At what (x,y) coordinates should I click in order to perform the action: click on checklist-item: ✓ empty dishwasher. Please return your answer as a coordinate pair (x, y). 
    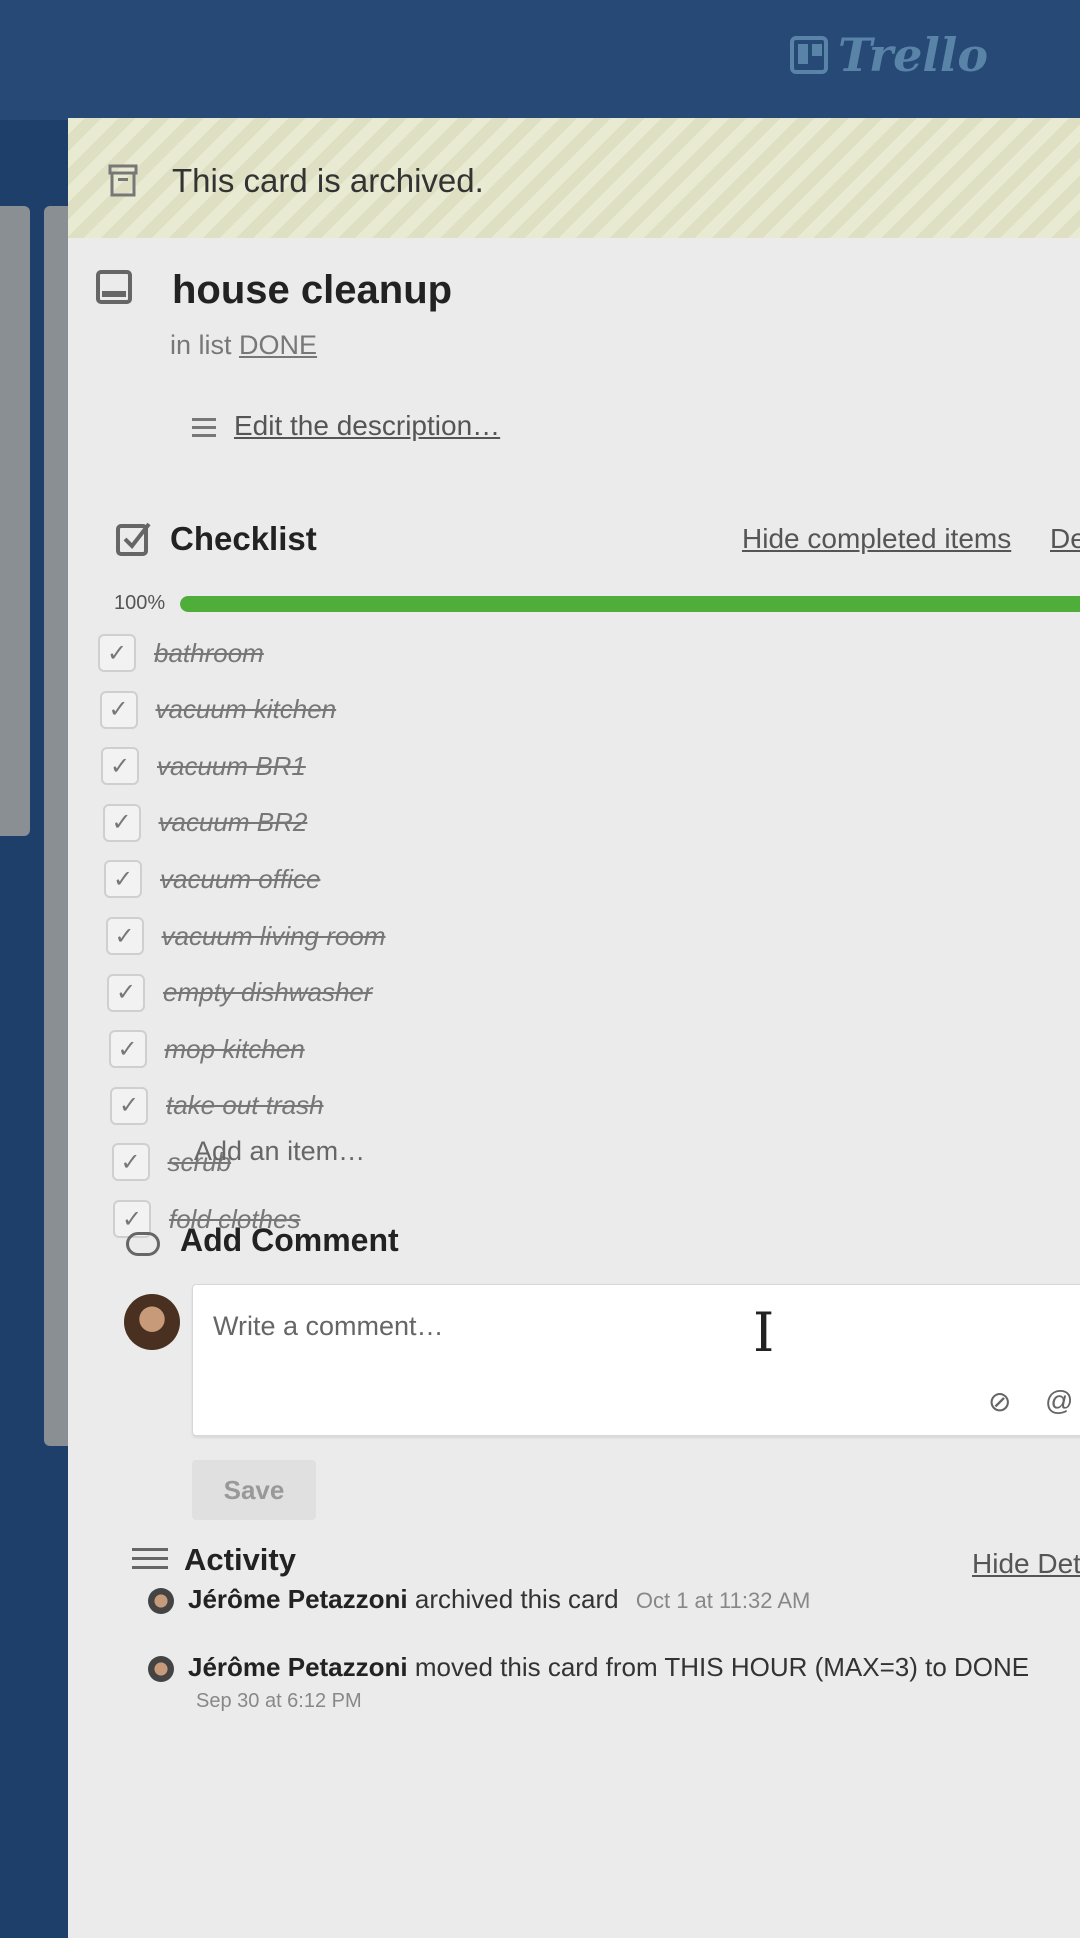
    Looking at the image, I should click on (240, 993).